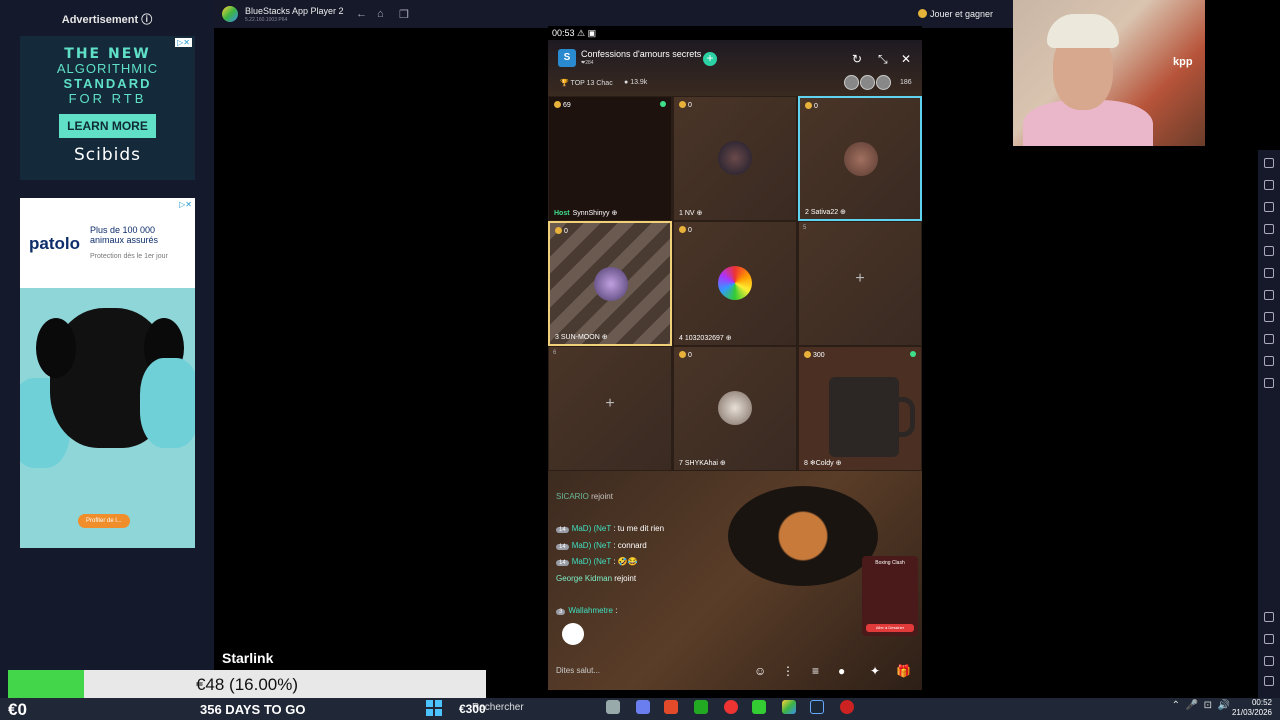 The width and height of the screenshot is (1280, 720). Describe the element at coordinates (906, 59) in the screenshot. I see `close-icon: ✕` at that location.